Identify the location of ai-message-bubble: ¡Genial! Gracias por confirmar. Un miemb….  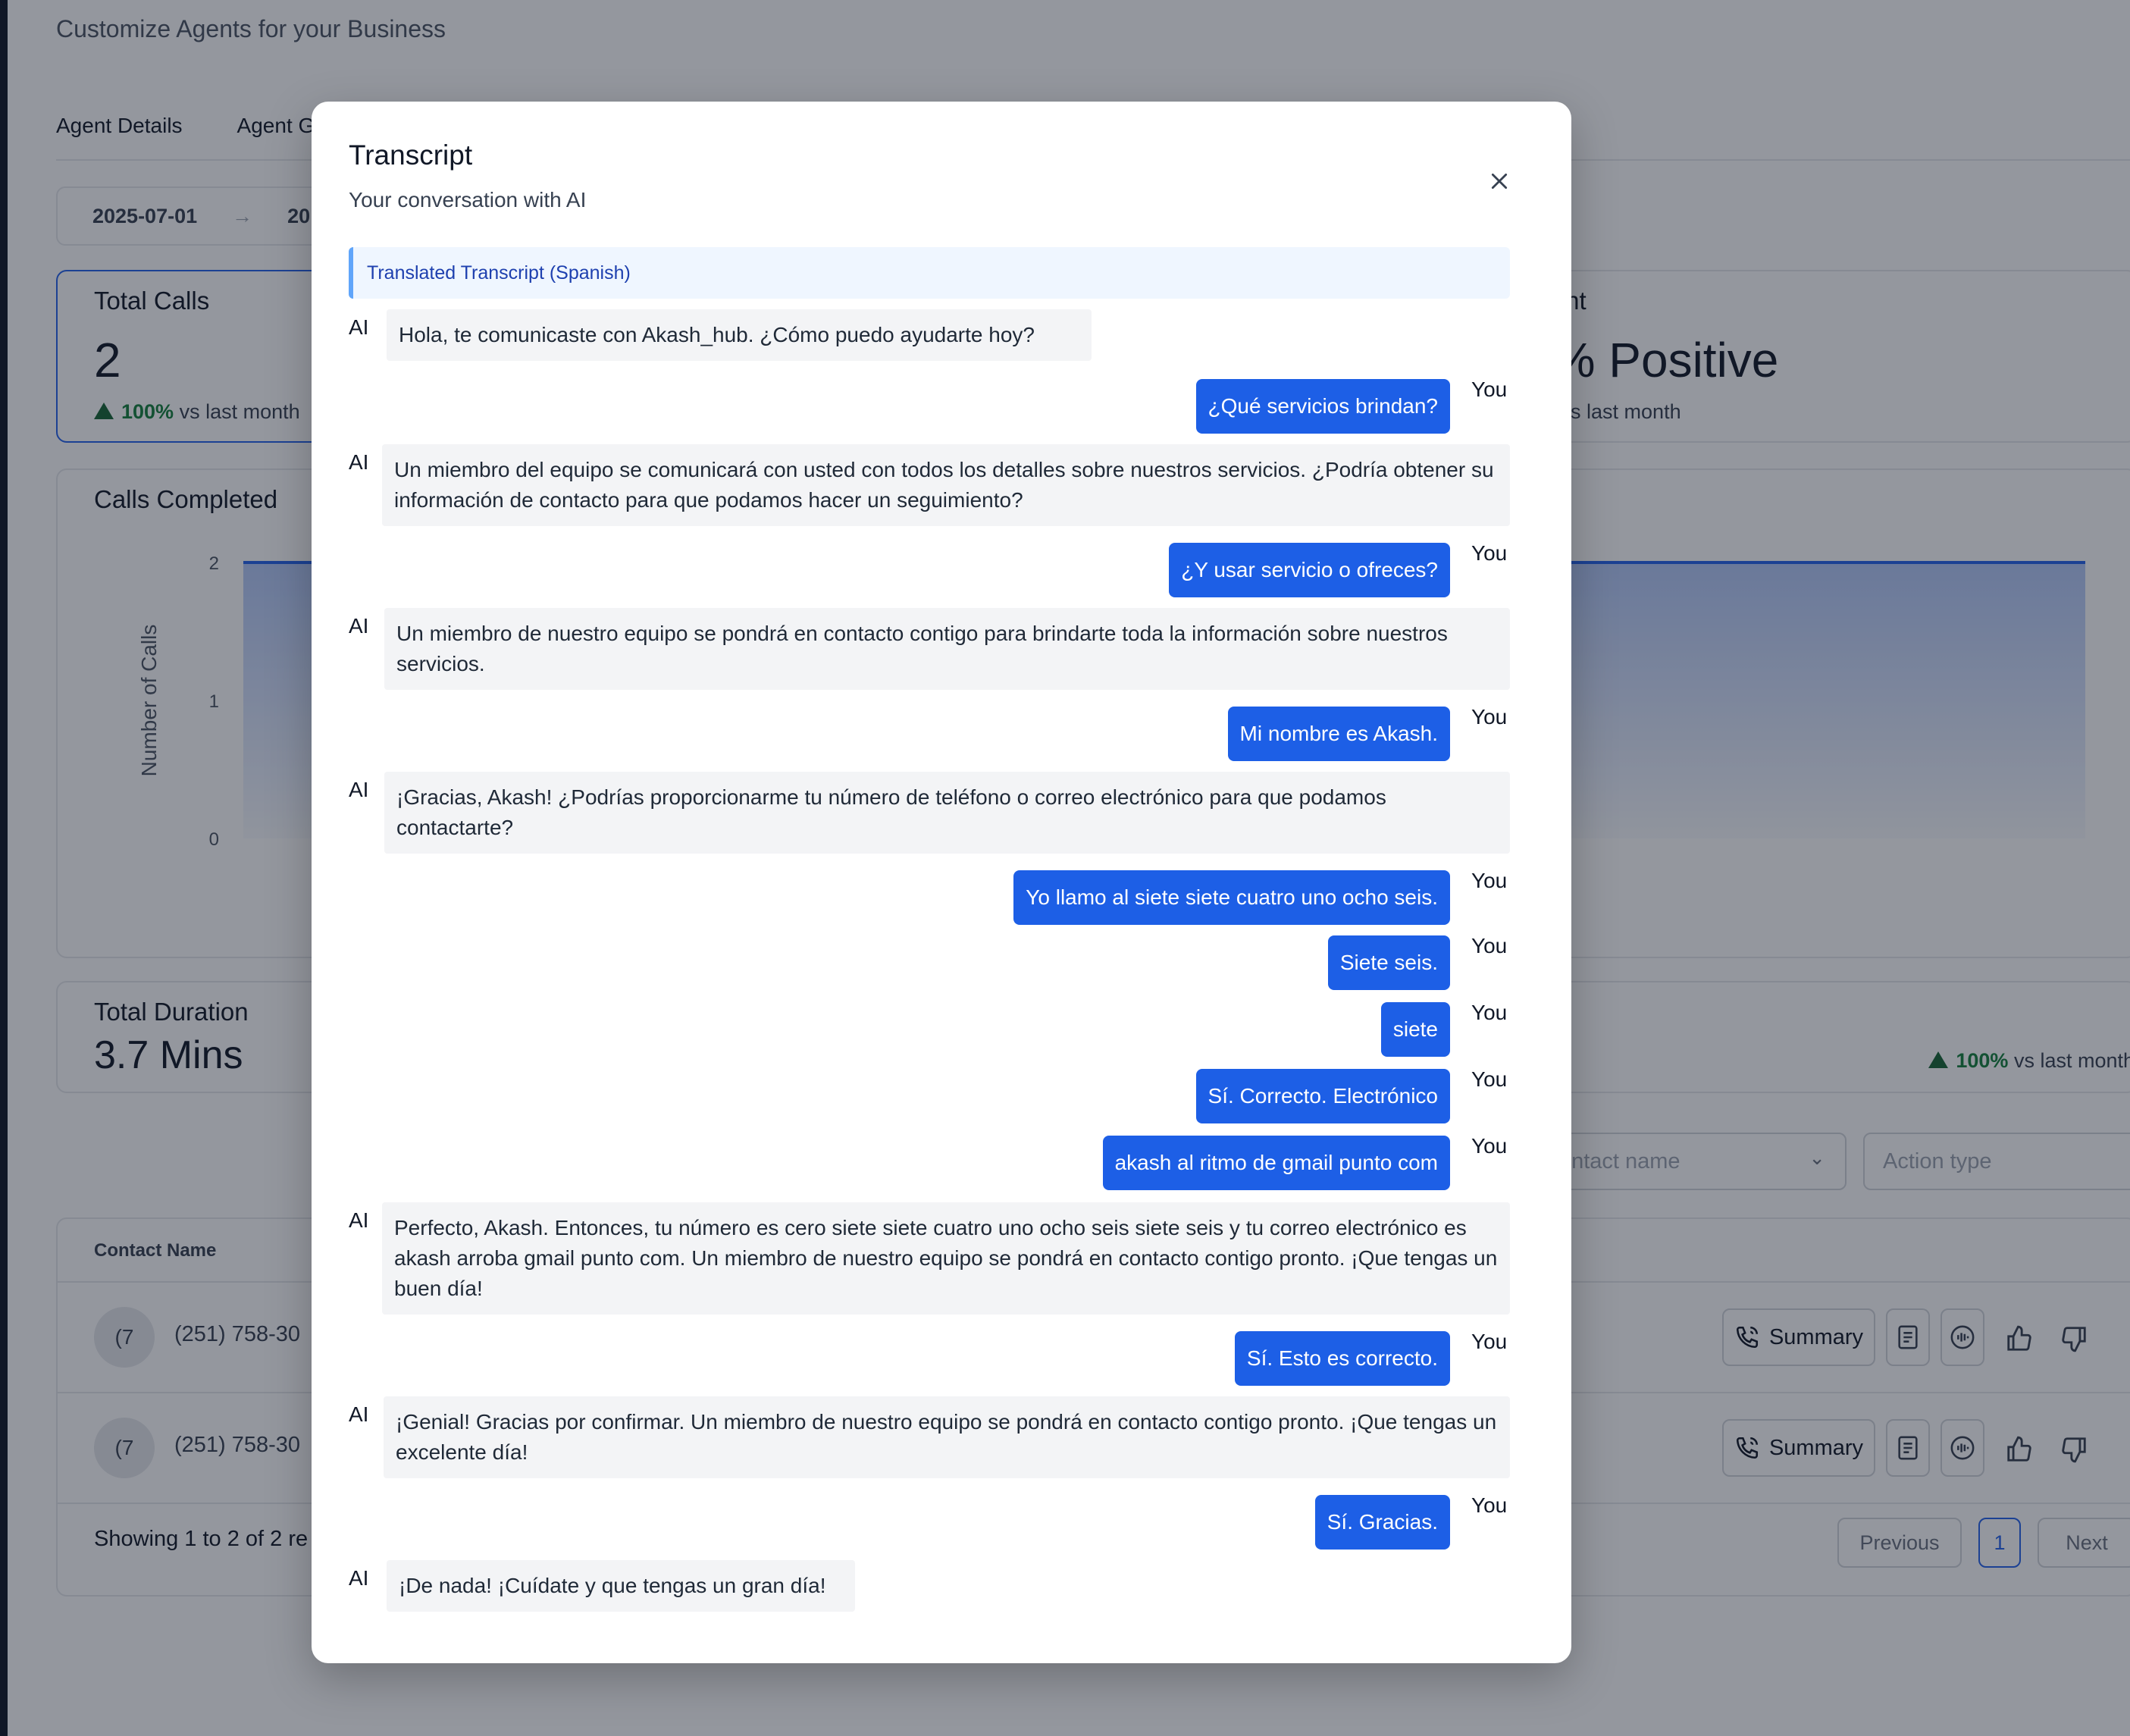
(947, 1437).